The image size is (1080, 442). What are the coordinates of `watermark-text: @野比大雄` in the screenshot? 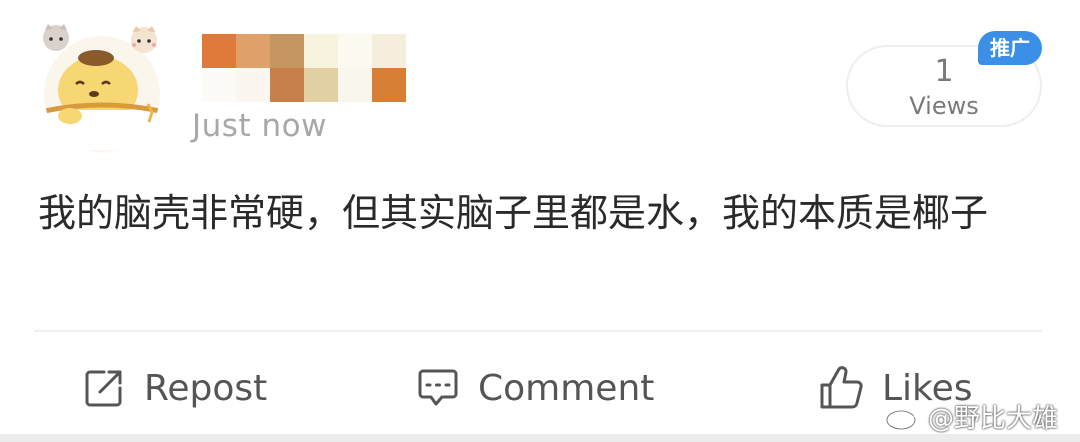 It's located at (993, 418).